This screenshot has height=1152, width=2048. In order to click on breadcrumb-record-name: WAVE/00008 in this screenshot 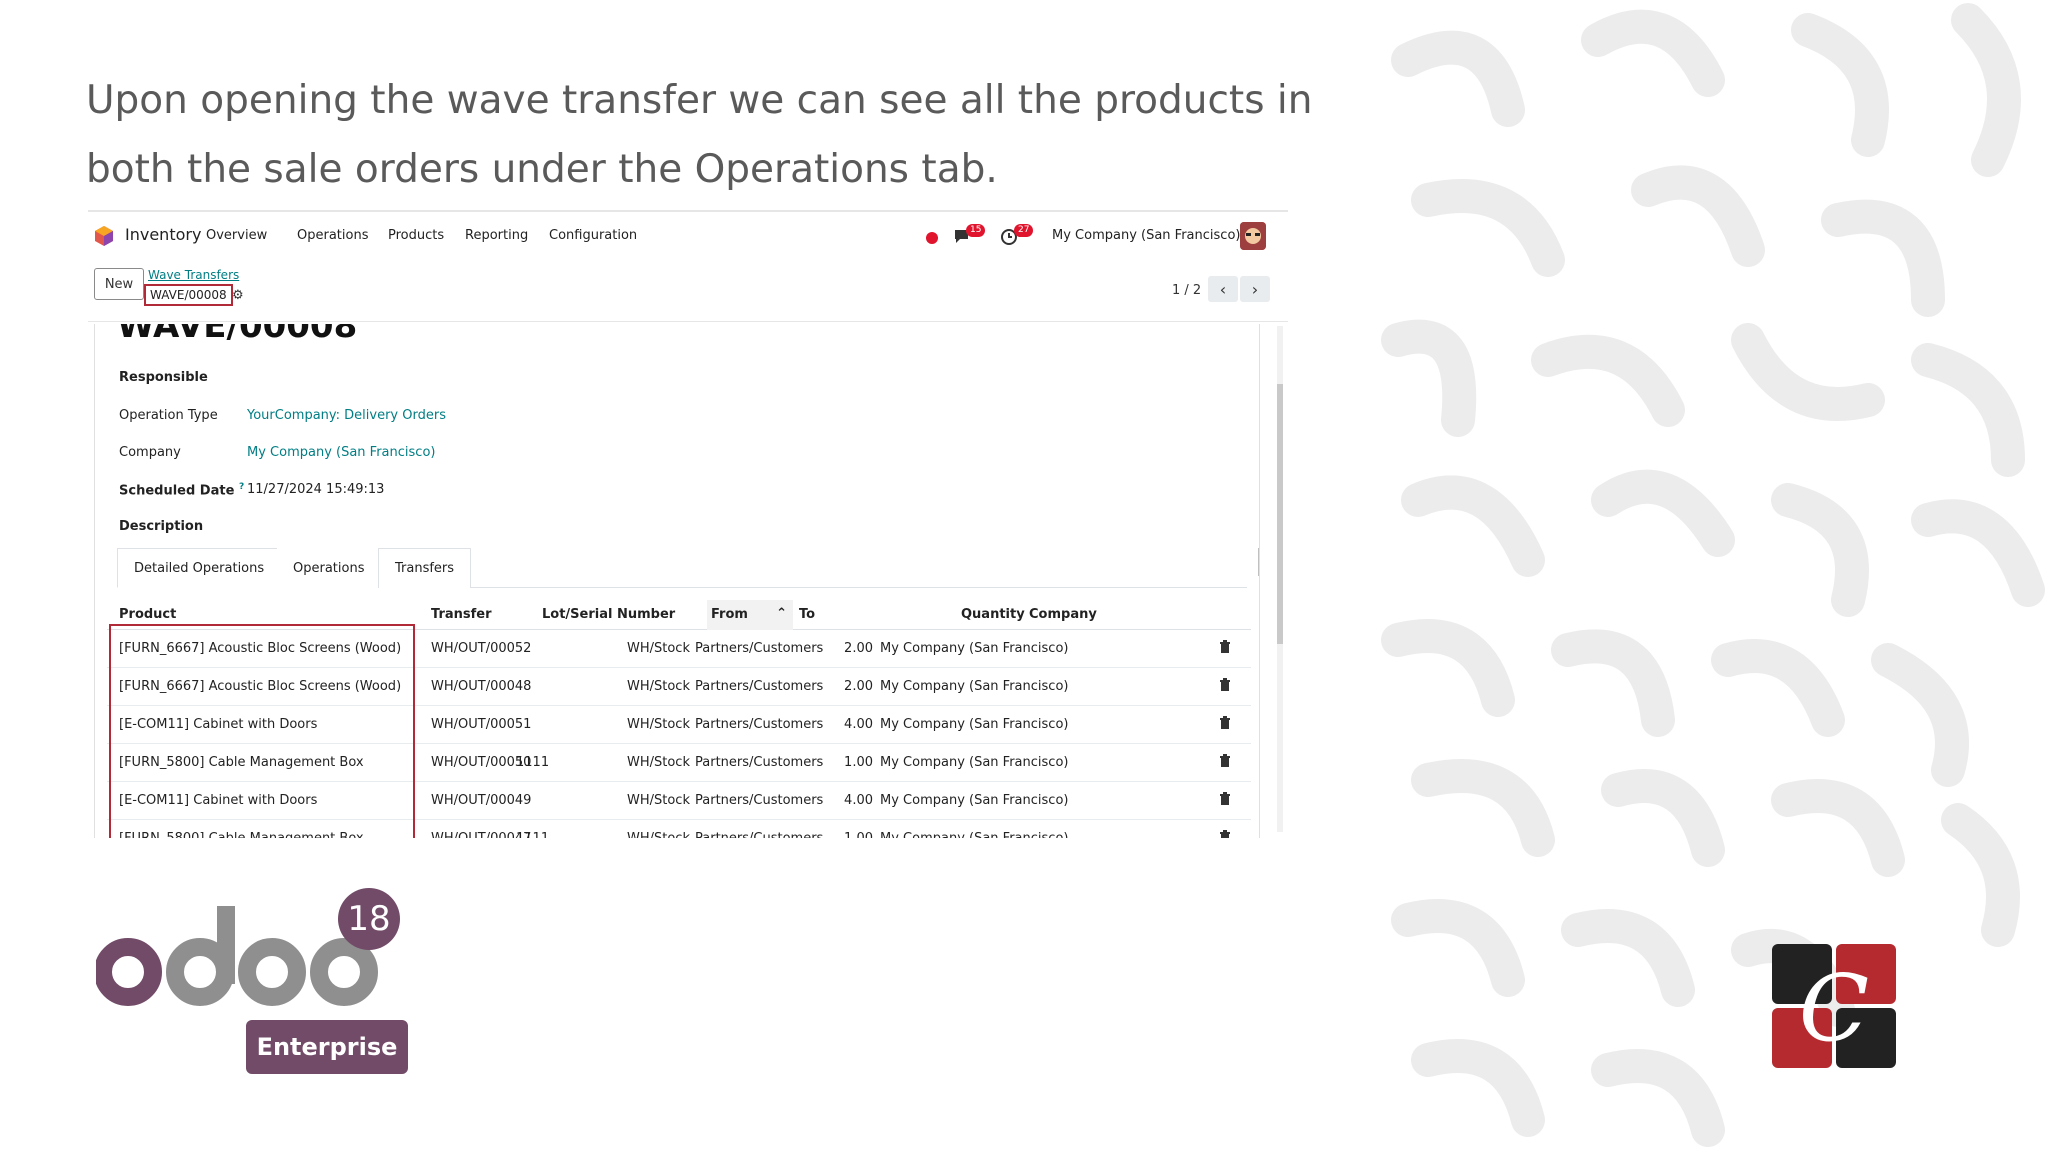, I will do `click(188, 295)`.